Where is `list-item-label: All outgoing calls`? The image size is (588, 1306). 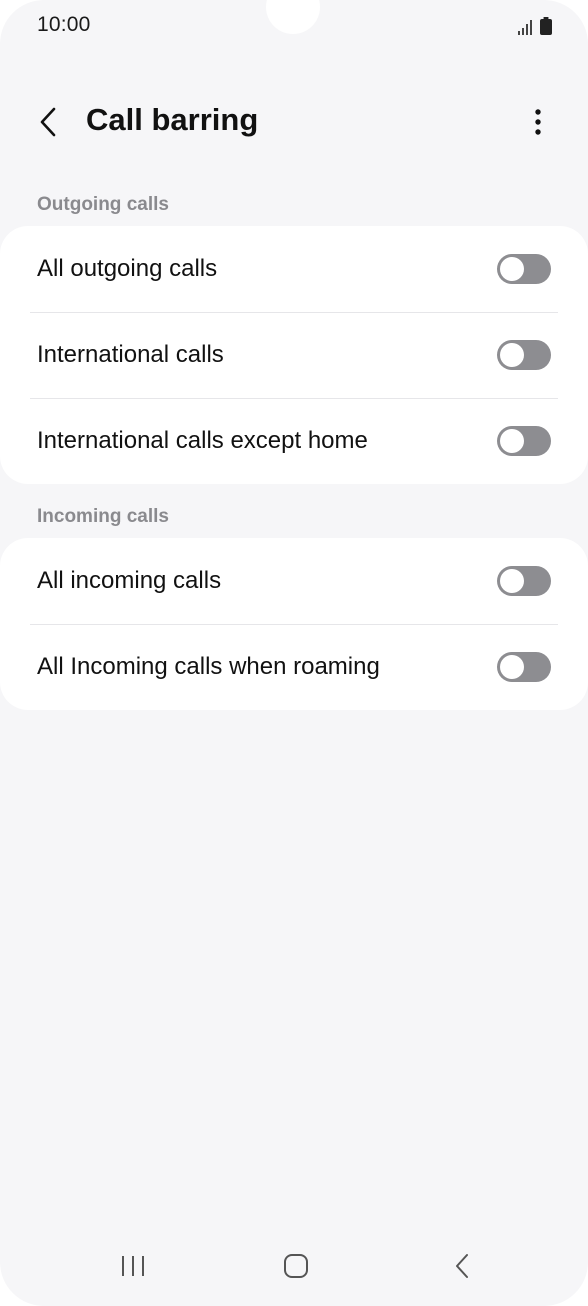
list-item-label: All outgoing calls is located at coordinates (127, 268).